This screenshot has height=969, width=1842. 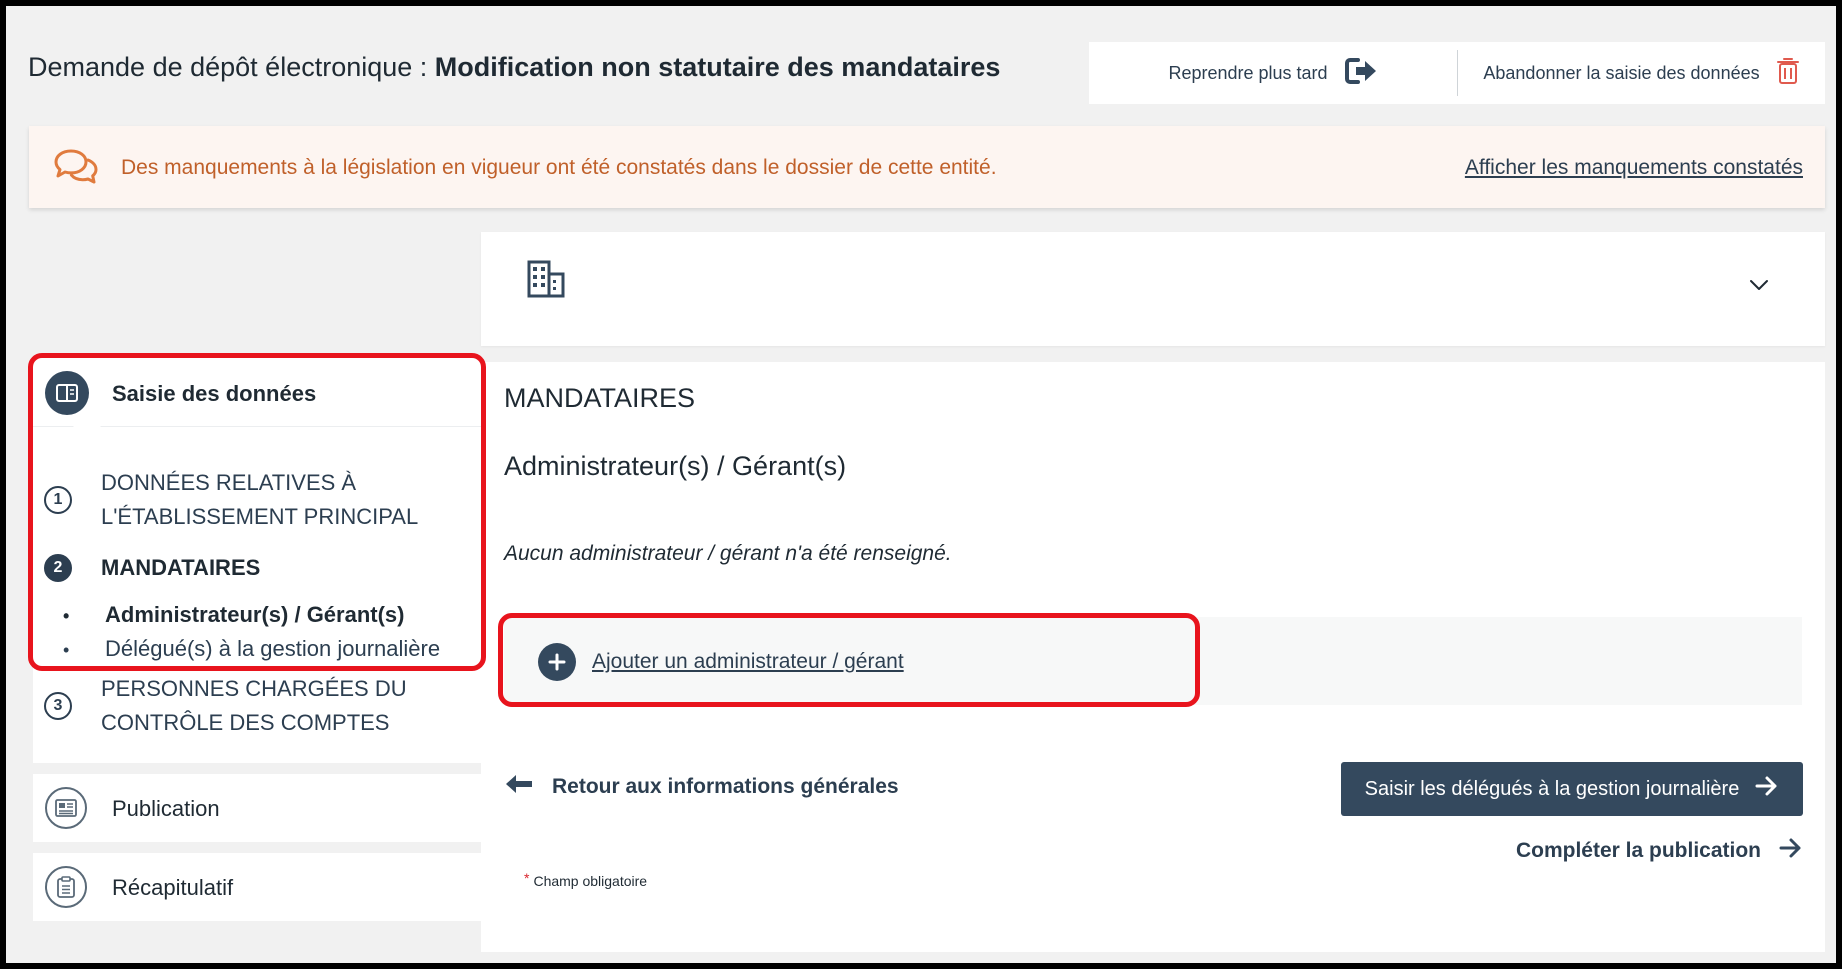 I want to click on abandon-label: Abandonner la saisie des données, so click(x=1621, y=72).